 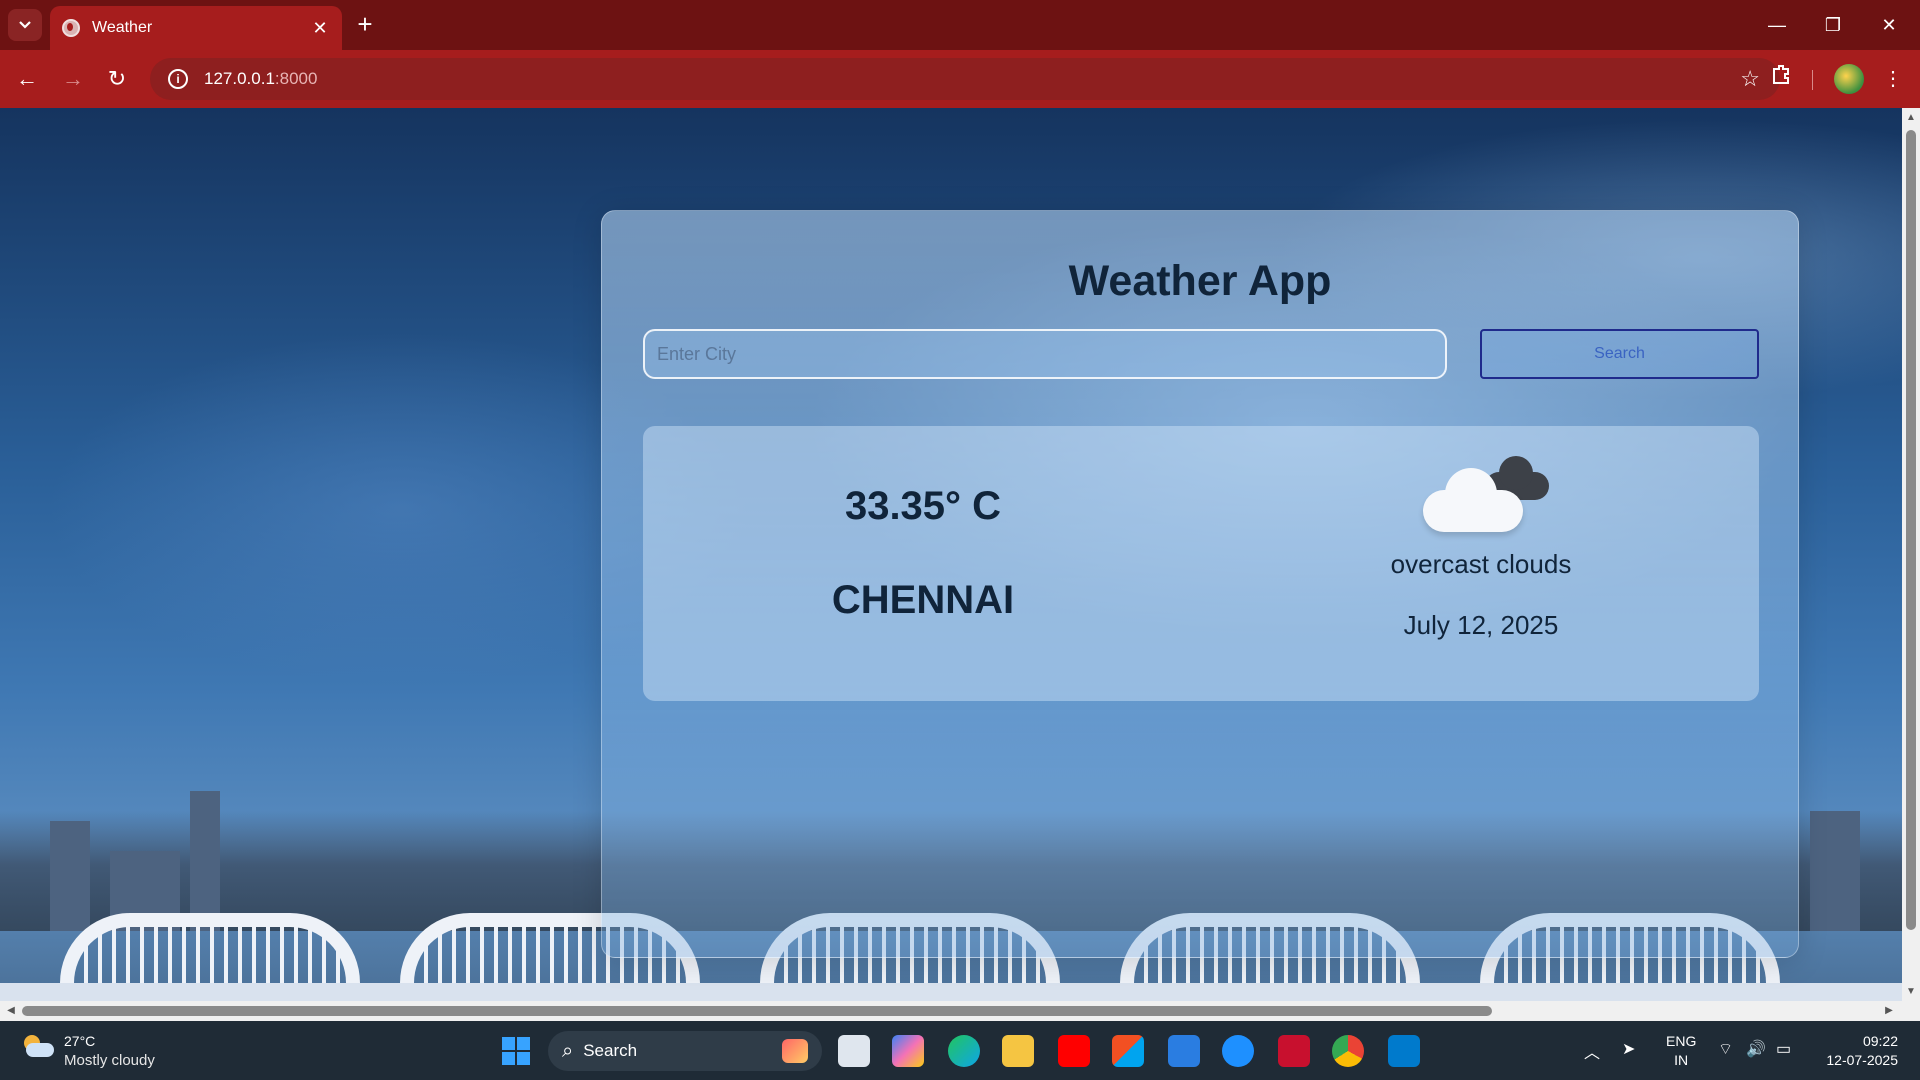 I want to click on vertical-scrollbar: ▲ ▼, so click(x=1911, y=554).